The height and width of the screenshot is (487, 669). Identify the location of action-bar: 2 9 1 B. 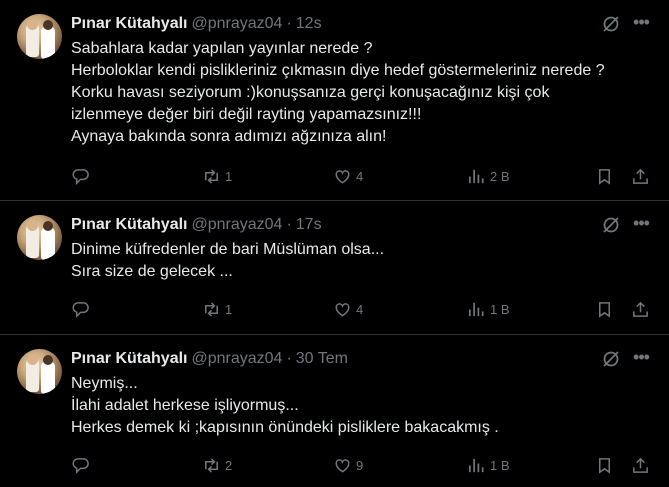
(363, 465).